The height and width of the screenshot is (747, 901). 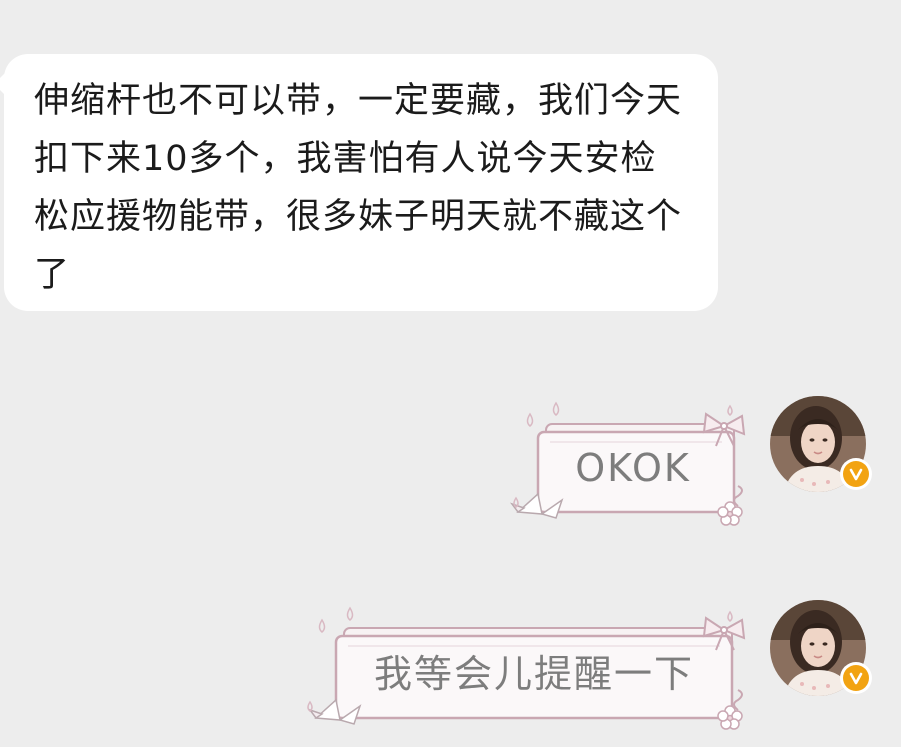 What do you see at coordinates (450, 4) in the screenshot?
I see `timestamp: 23:02` at bounding box center [450, 4].